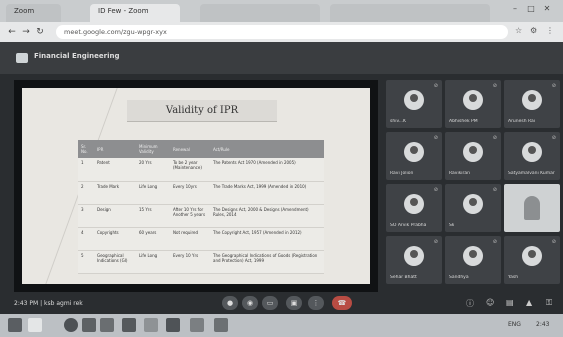 The image size is (563, 337). Describe the element at coordinates (71, 325) in the screenshot. I see `chrome-icon` at that location.